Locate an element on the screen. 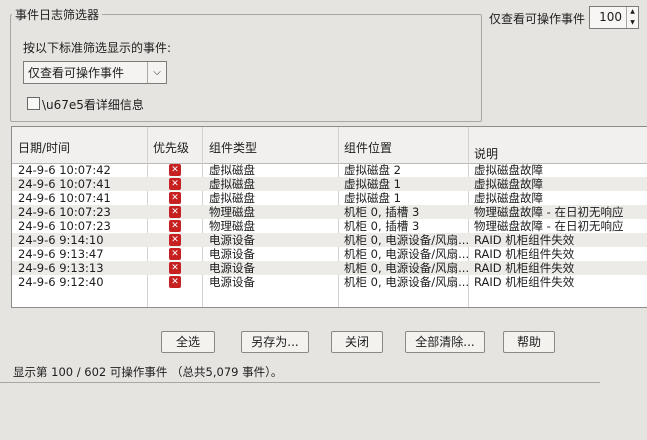  filter-dropdown: 仅查看可操作事件 ⌵ is located at coordinates (95, 72).